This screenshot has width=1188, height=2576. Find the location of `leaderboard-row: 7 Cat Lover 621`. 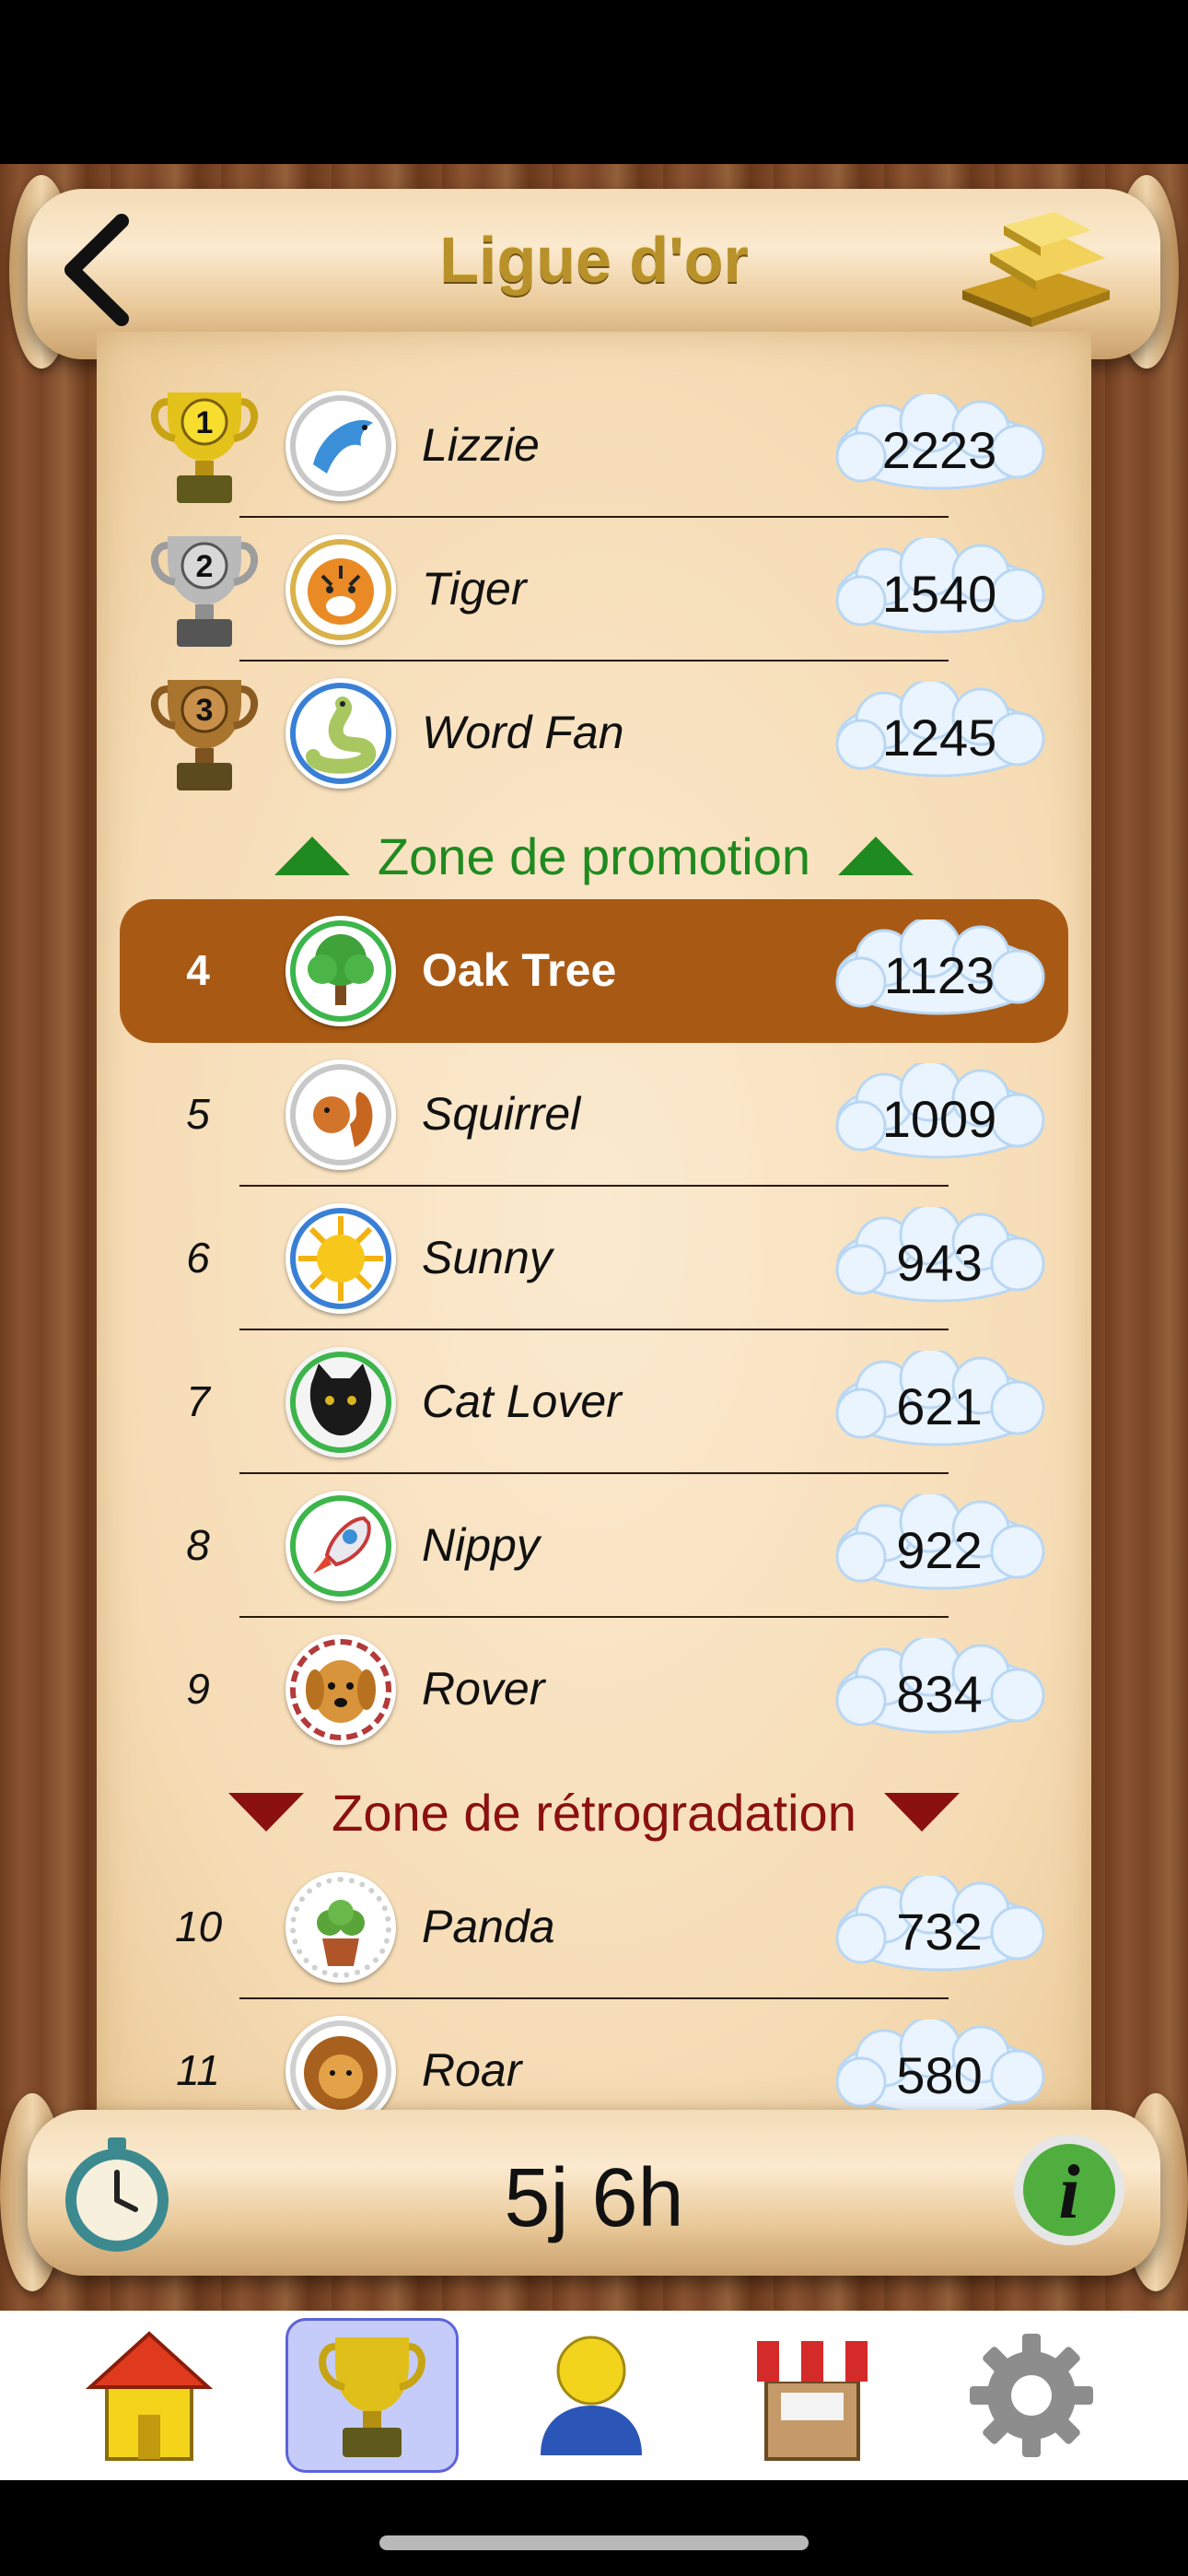

leaderboard-row: 7 Cat Lover 621 is located at coordinates (594, 1402).